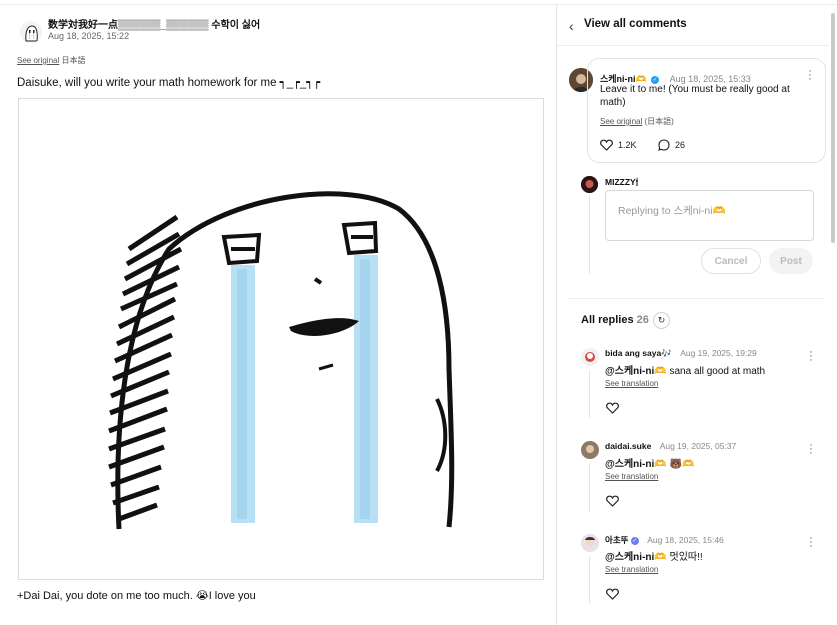  What do you see at coordinates (634, 541) in the screenshot?
I see `badge-icon: ✓` at bounding box center [634, 541].